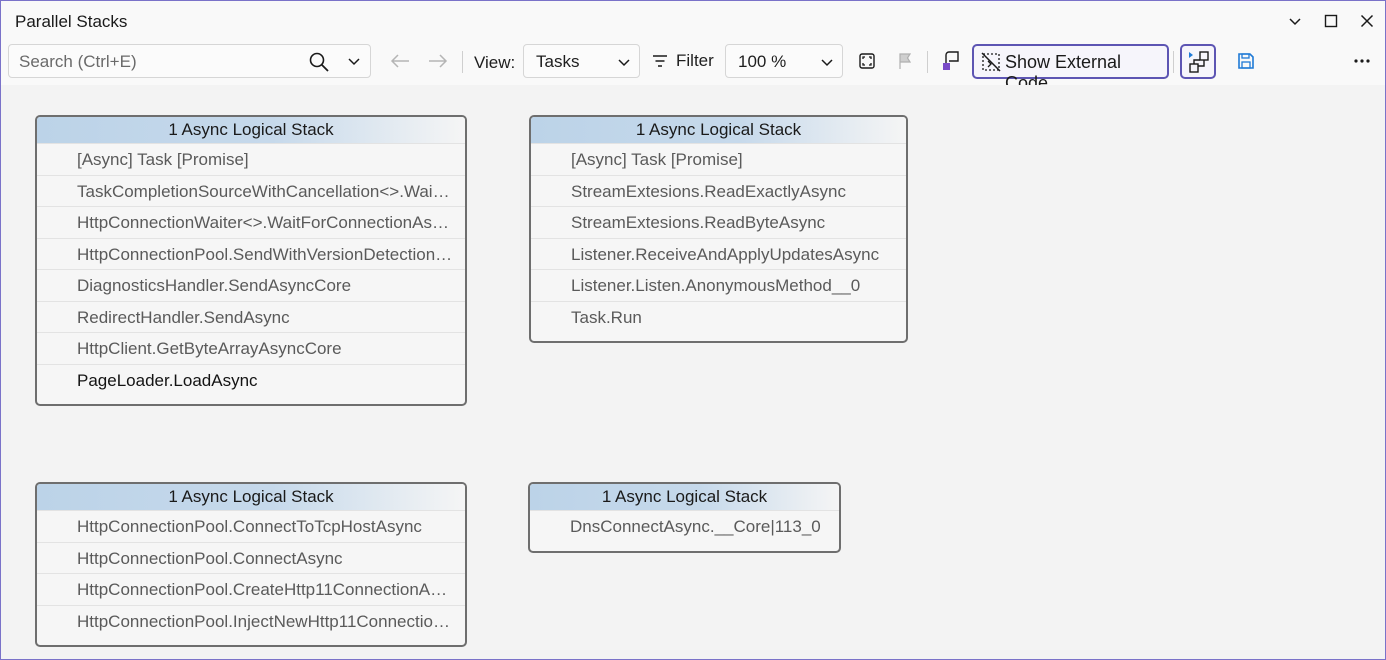 This screenshot has width=1386, height=660. What do you see at coordinates (695, 60) in the screenshot?
I see `filter-label: Filter` at bounding box center [695, 60].